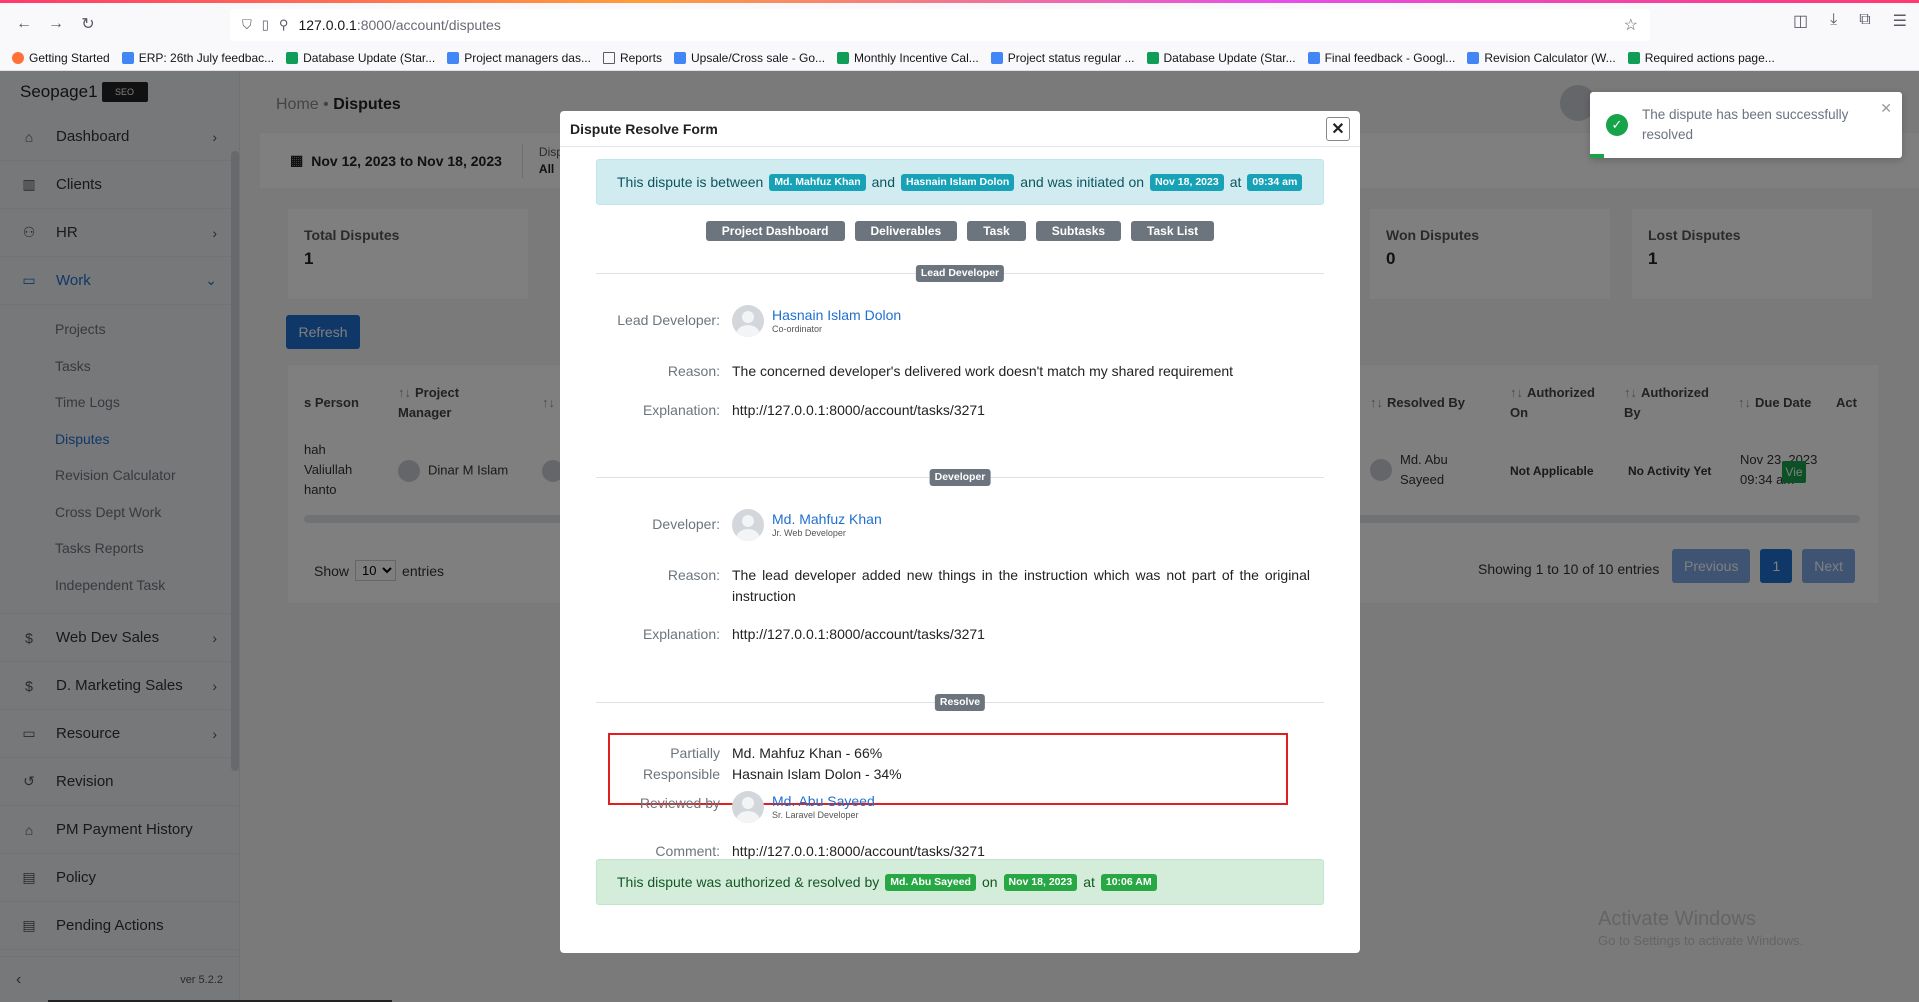 The width and height of the screenshot is (1919, 1002). I want to click on reviewer-role: Sr. Laravel Developer, so click(815, 815).